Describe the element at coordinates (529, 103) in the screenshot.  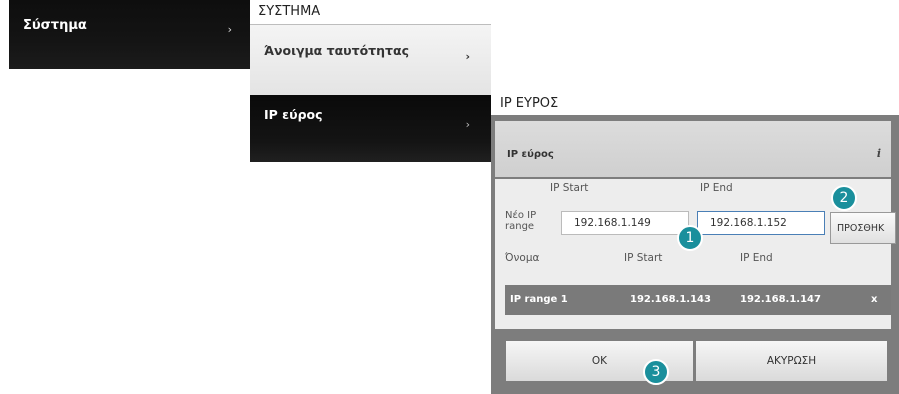
I see `dialog-title: IP ΕΥΡΟΣ` at that location.